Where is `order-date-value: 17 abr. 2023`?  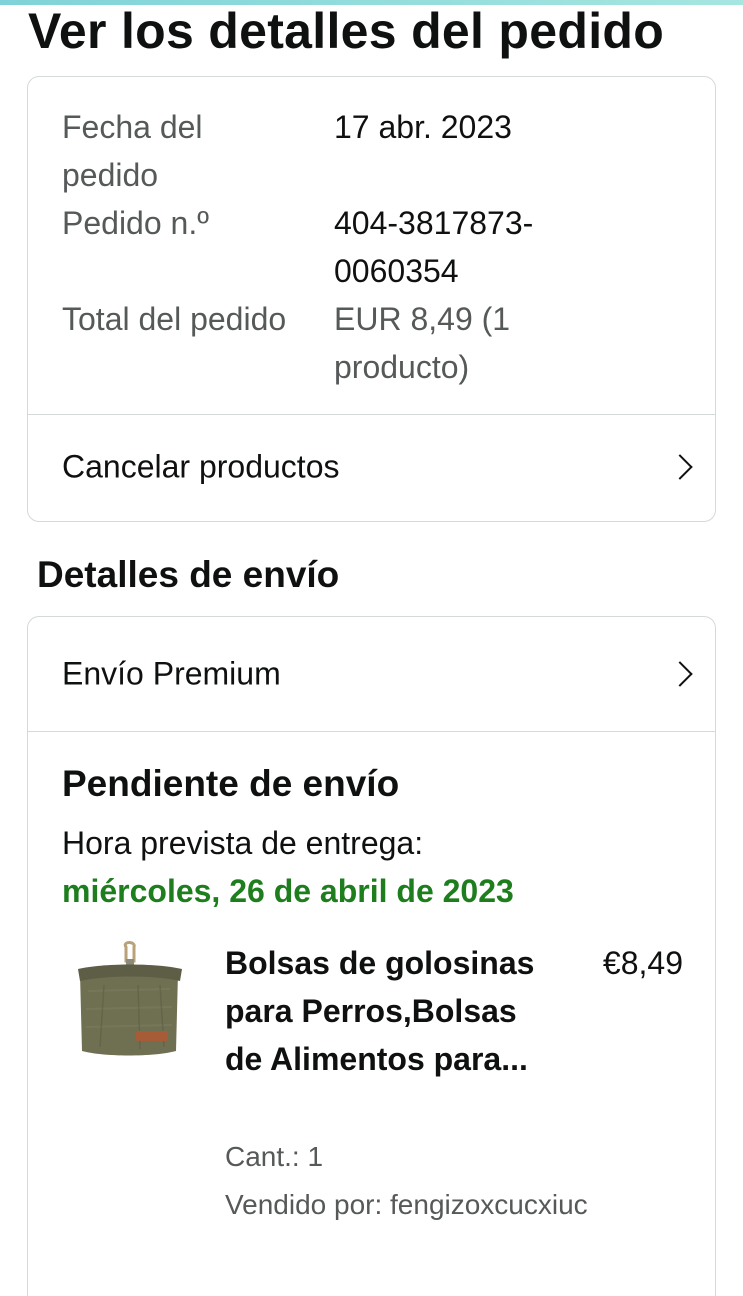 order-date-value: 17 abr. 2023 is located at coordinates (423, 127).